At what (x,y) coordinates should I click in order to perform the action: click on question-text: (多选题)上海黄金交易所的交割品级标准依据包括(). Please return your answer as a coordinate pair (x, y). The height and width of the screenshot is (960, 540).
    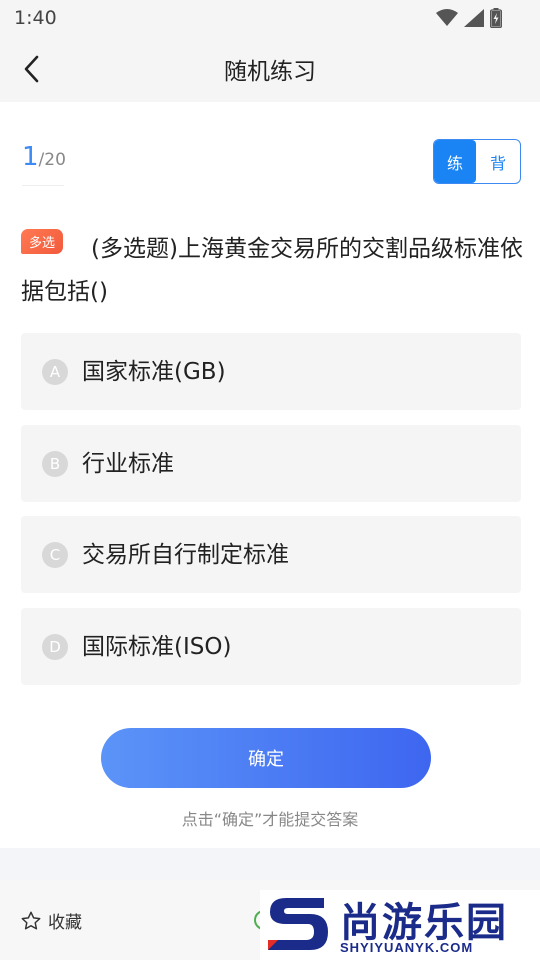
    Looking at the image, I should click on (272, 270).